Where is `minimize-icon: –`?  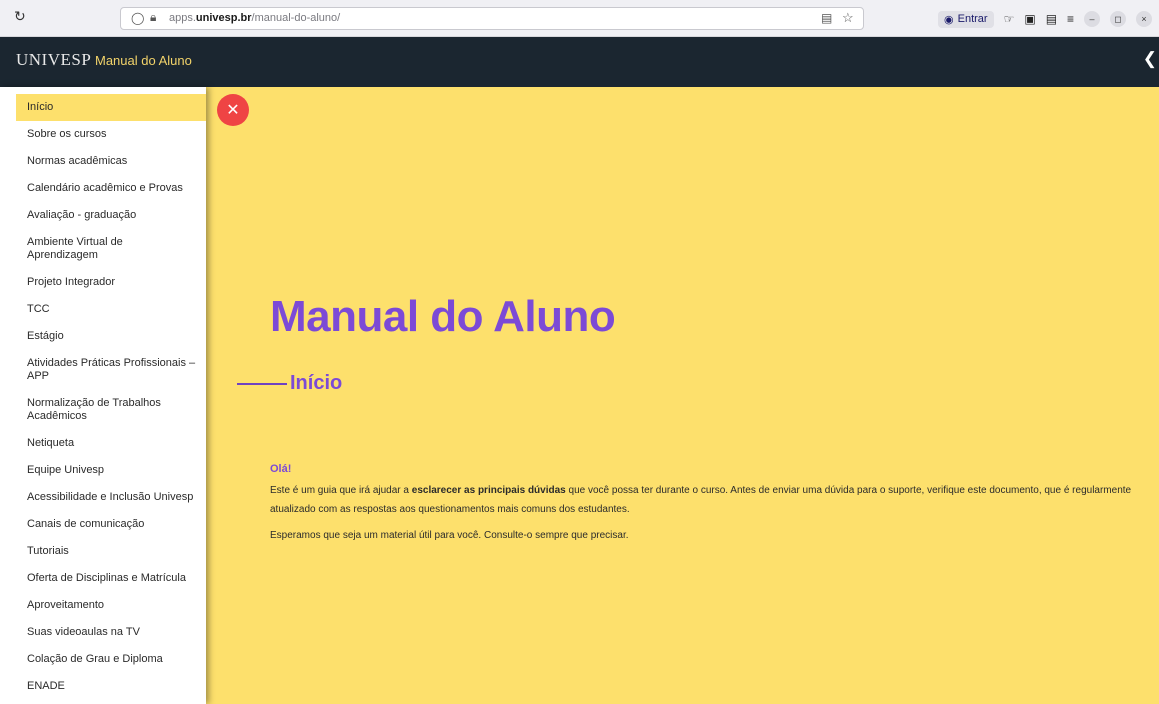 minimize-icon: – is located at coordinates (1092, 19).